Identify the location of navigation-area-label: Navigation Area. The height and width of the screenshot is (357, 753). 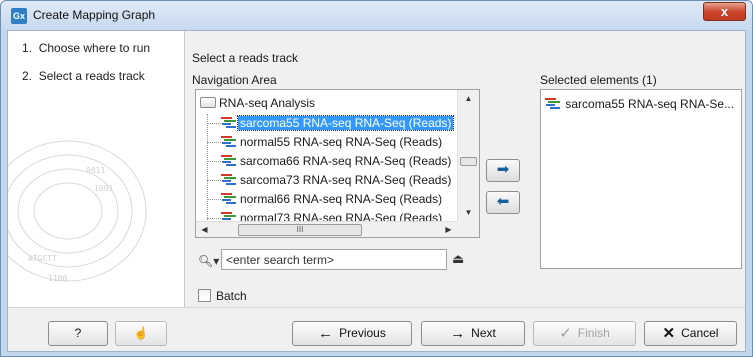
(234, 80).